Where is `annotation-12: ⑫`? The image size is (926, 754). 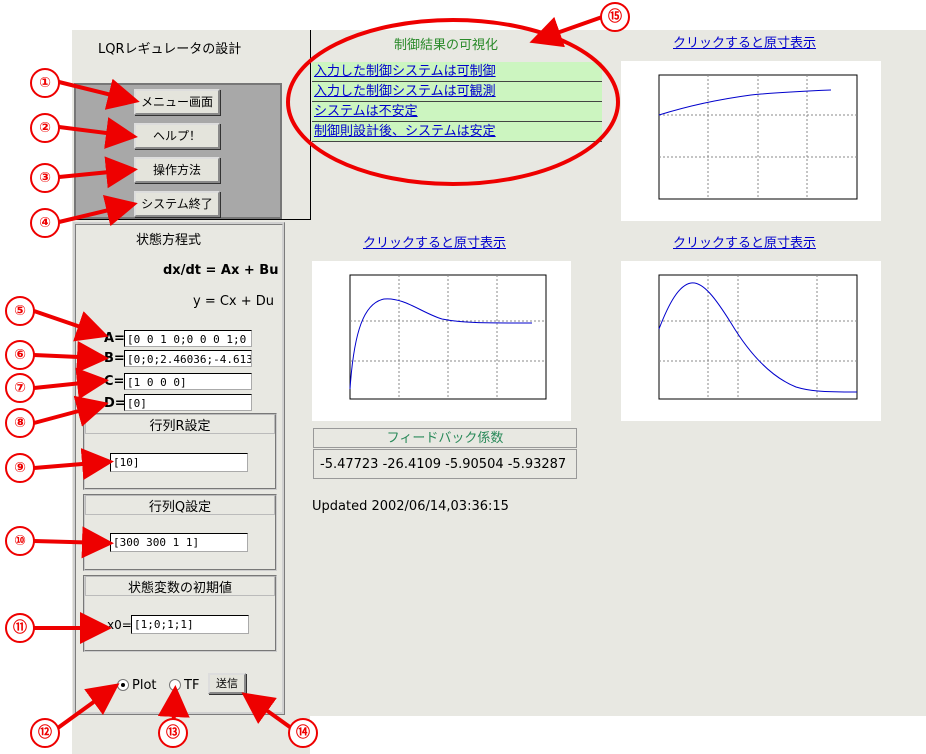 annotation-12: ⑫ is located at coordinates (45, 733).